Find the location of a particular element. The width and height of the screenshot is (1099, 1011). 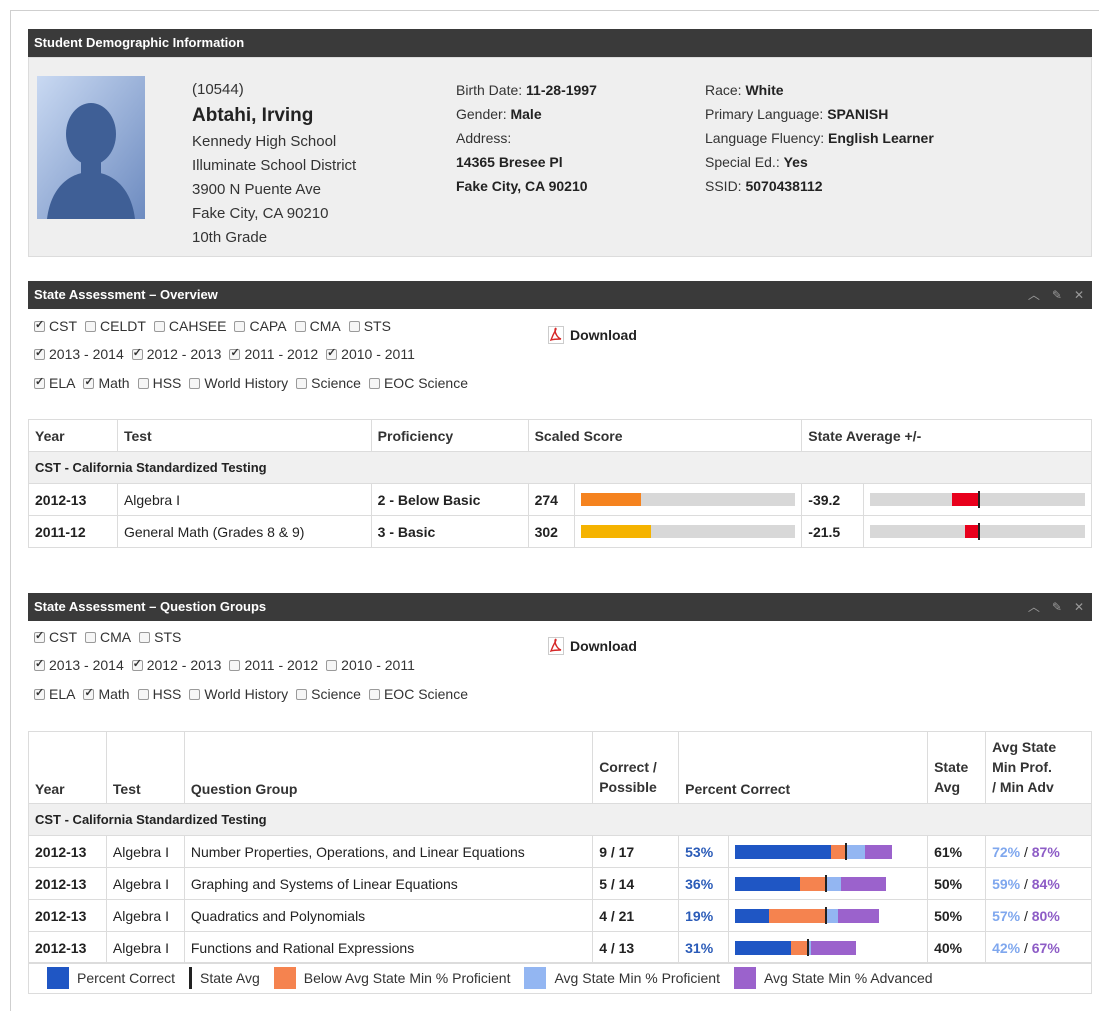

min-adv-value: 67% is located at coordinates (1045, 947).